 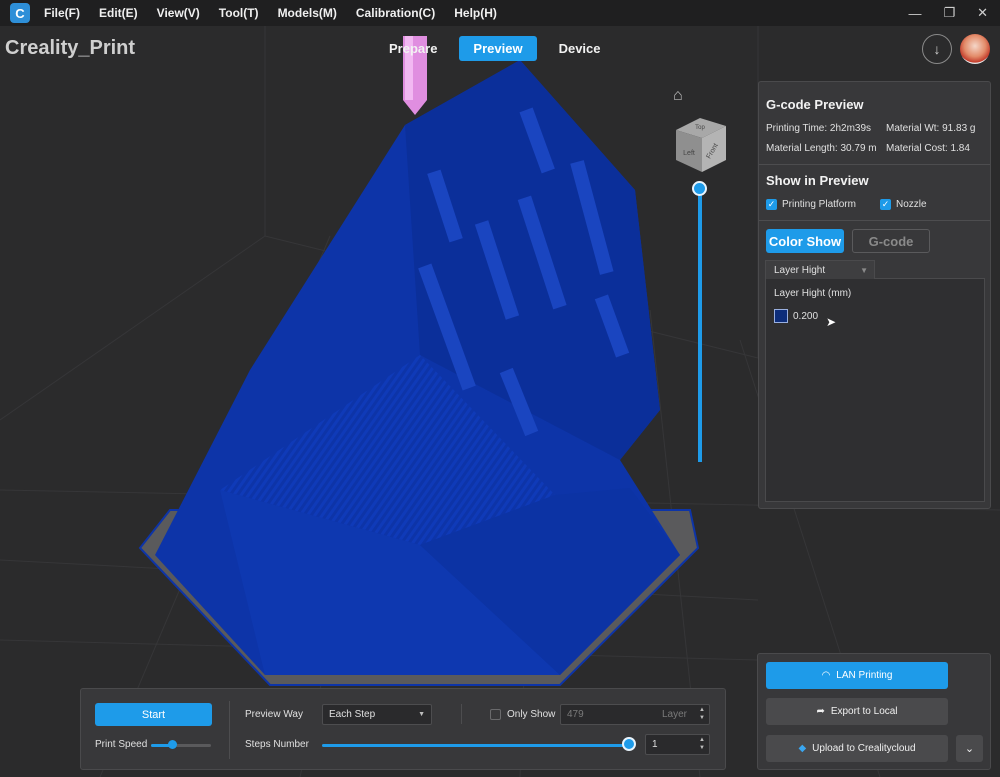 I want to click on cube-face-left: Left, so click(x=689, y=153).